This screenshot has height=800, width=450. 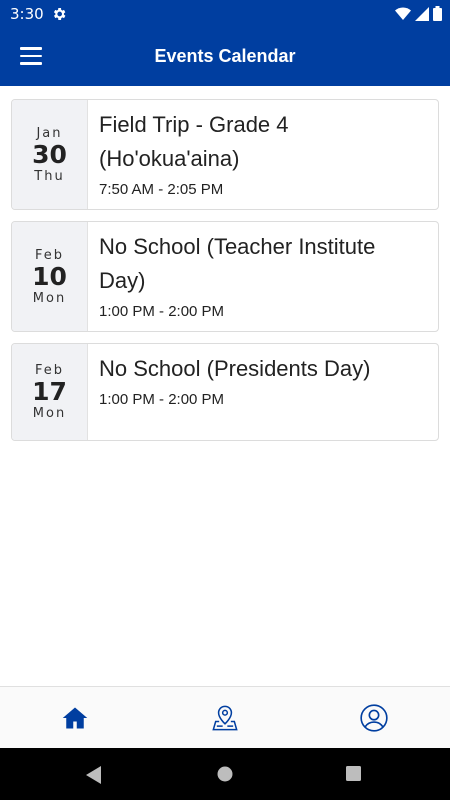 I want to click on event-date: Feb 17 Mon, so click(x=50, y=392).